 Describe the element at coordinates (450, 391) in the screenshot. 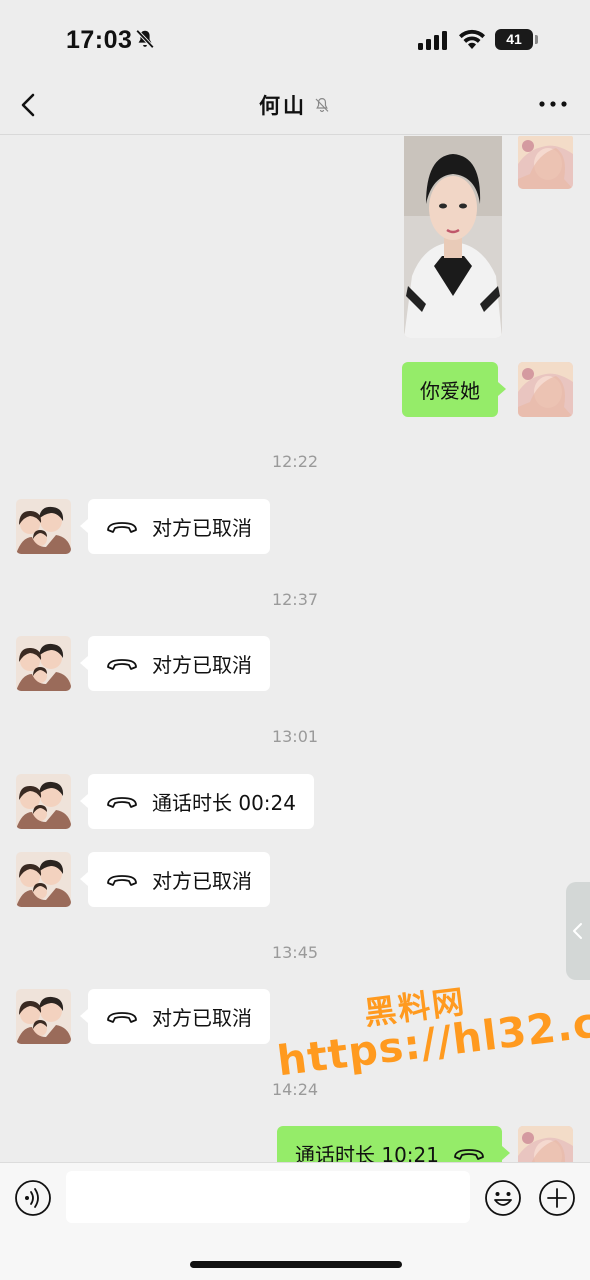

I see `message-text: 你爱她` at that location.